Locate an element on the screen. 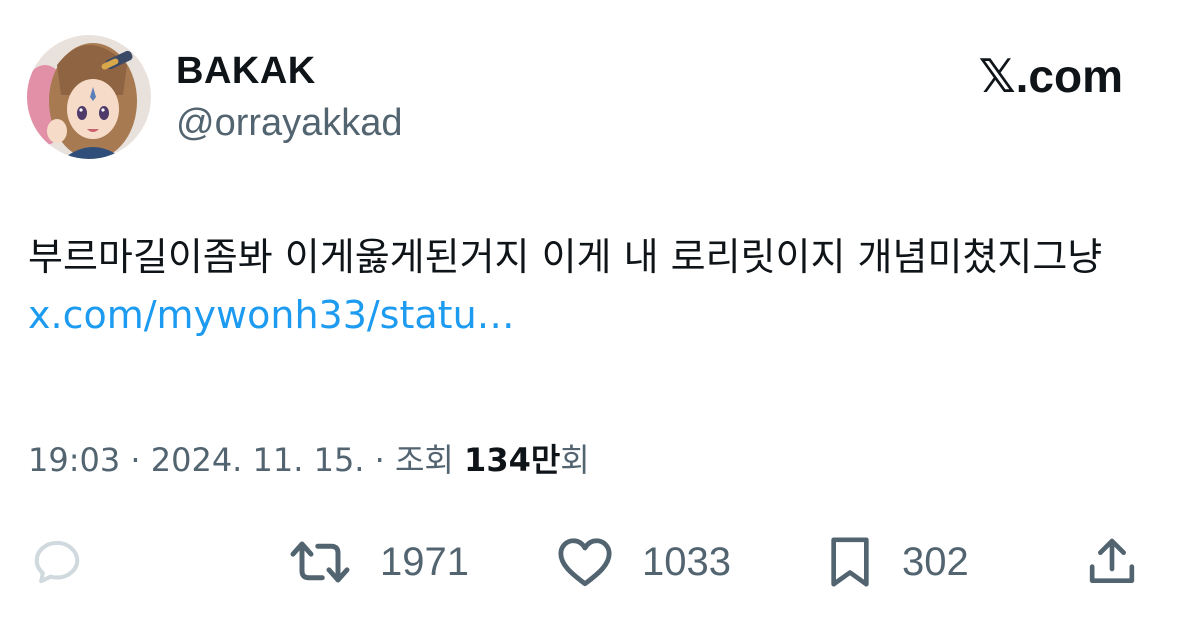  tweet-meta: 19:03 · 2024. 11. 15. · 조회 134만회 is located at coordinates (309, 460).